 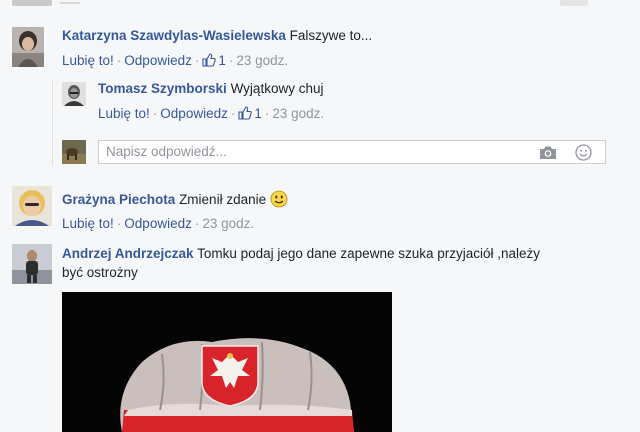 What do you see at coordinates (100, 272) in the screenshot?
I see `comment-message-continued: być ostrożny` at bounding box center [100, 272].